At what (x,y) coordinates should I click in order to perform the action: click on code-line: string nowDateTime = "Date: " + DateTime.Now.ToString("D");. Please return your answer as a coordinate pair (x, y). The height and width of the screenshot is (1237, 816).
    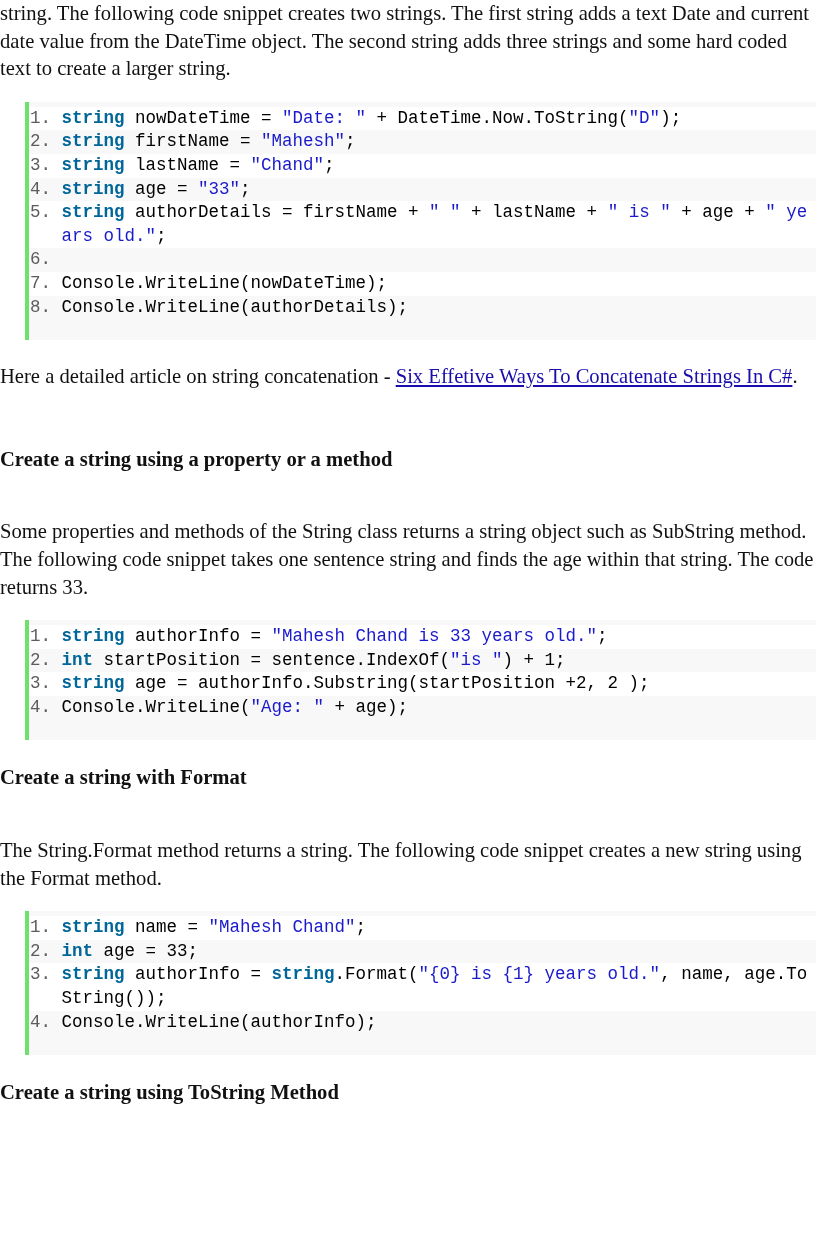
    Looking at the image, I should click on (372, 118).